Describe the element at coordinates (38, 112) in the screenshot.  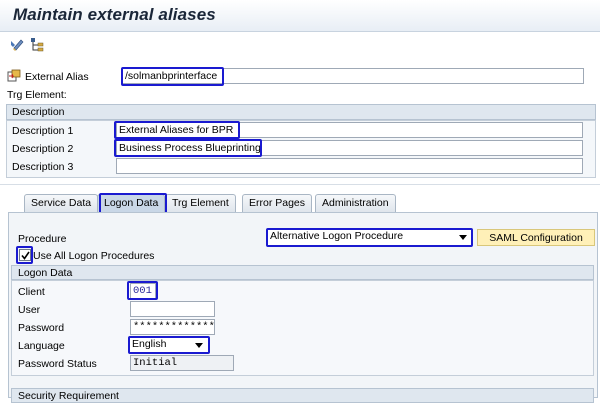
I see `description-section-title: Description` at that location.